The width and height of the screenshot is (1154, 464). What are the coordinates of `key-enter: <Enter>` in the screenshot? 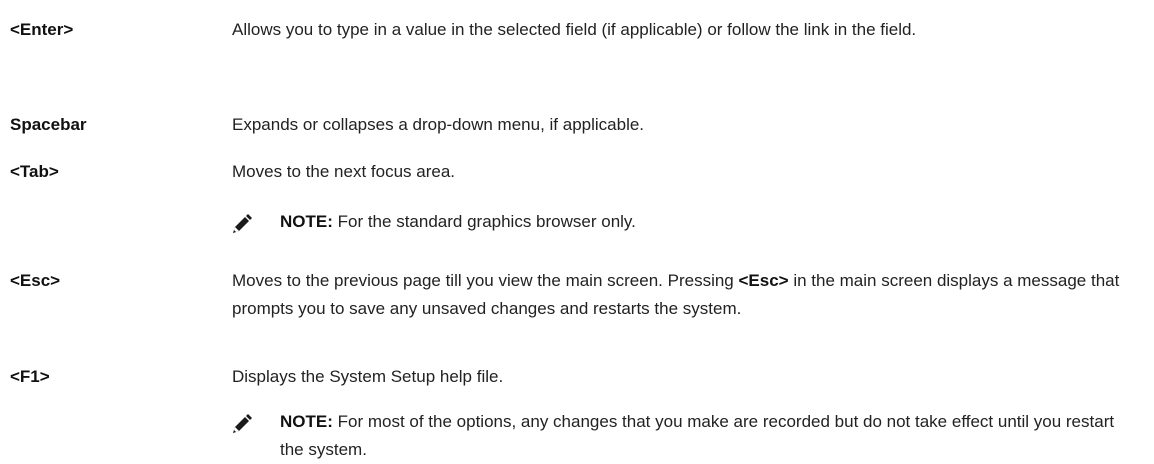 It's located at (42, 29).